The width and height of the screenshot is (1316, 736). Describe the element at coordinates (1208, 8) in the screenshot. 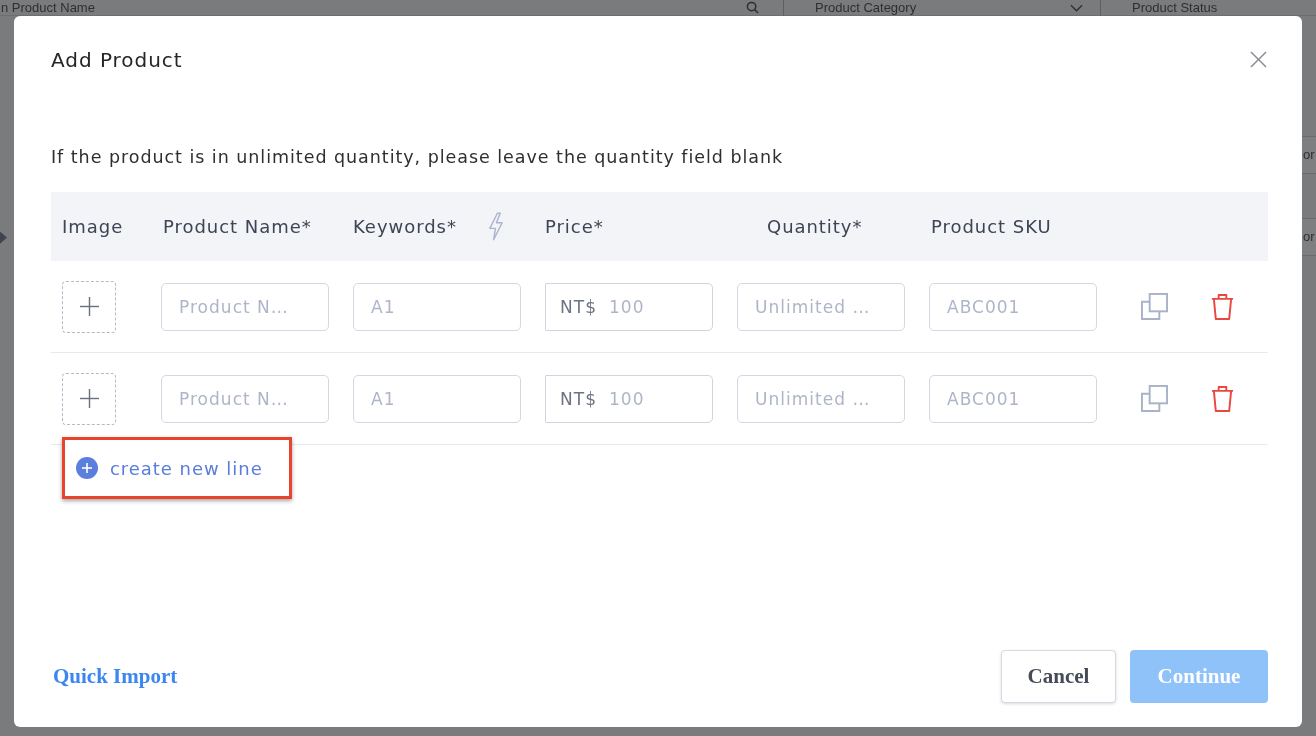

I see `dropdown-field: Product Status` at that location.